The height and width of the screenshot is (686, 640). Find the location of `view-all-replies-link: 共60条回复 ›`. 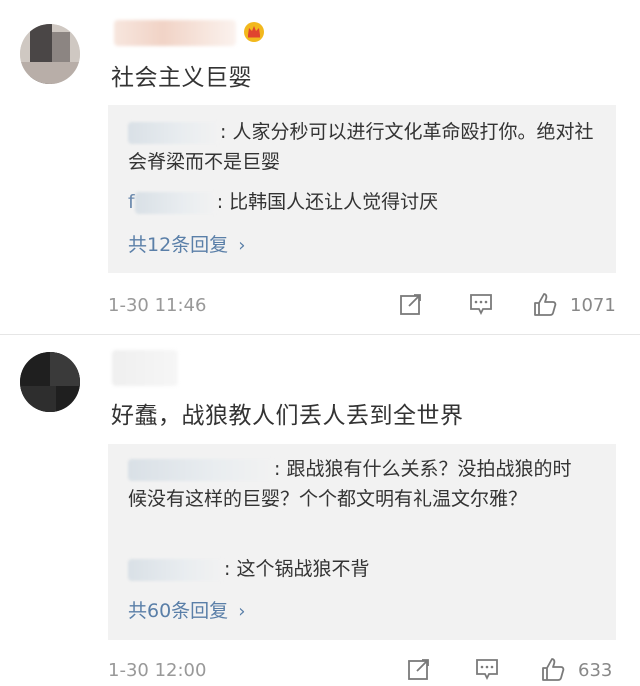

view-all-replies-link: 共60条回复 › is located at coordinates (186, 609).